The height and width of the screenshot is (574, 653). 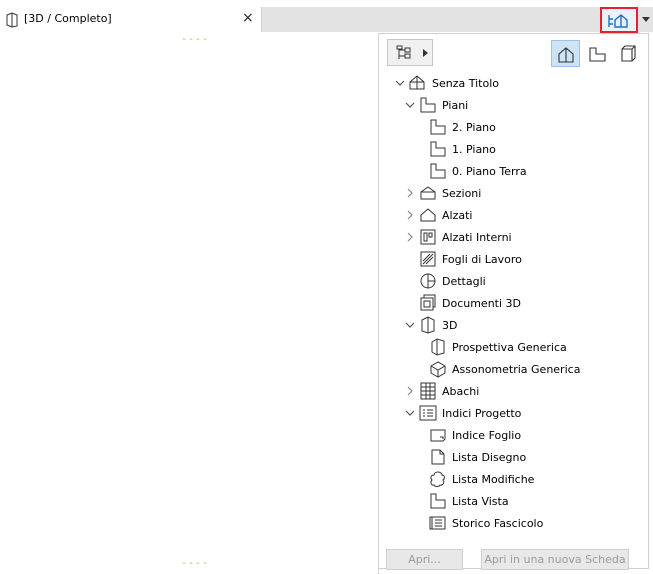 I want to click on tree-item: Indici Progetto, so click(x=463, y=413).